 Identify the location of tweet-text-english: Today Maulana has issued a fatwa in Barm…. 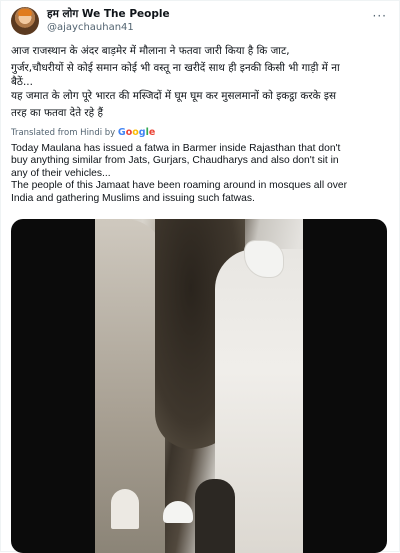
(202, 174).